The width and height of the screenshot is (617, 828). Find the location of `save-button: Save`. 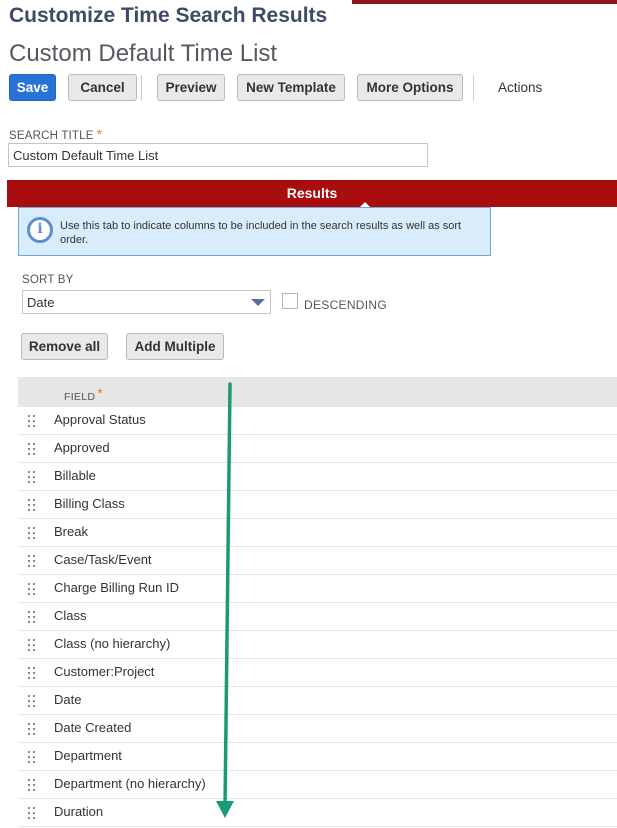

save-button: Save is located at coordinates (32, 87).